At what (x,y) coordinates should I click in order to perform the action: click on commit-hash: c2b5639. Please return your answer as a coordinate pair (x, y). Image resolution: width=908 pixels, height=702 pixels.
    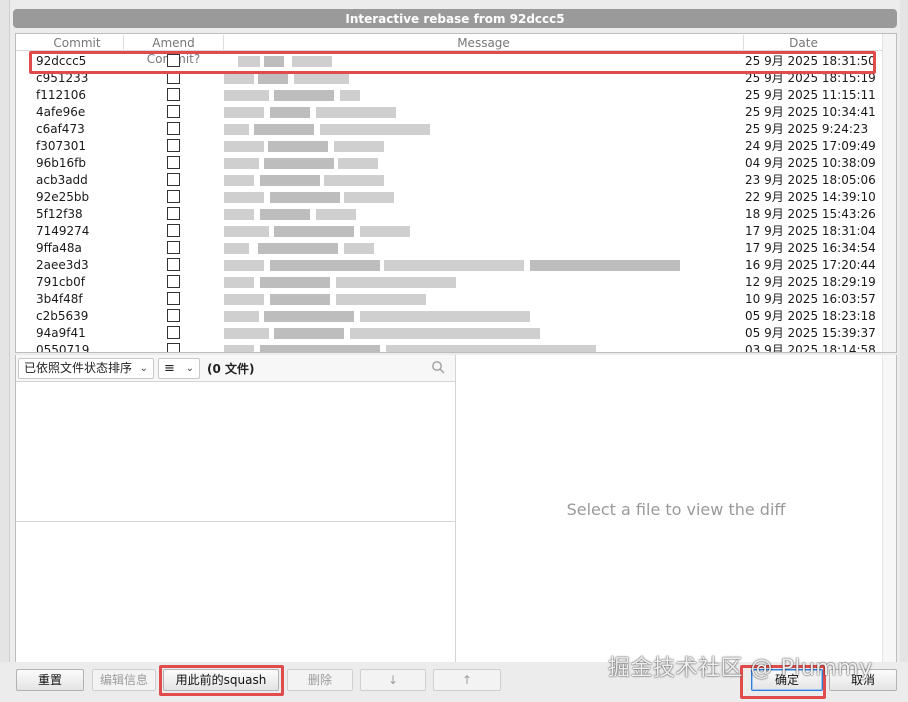
    Looking at the image, I should click on (62, 316).